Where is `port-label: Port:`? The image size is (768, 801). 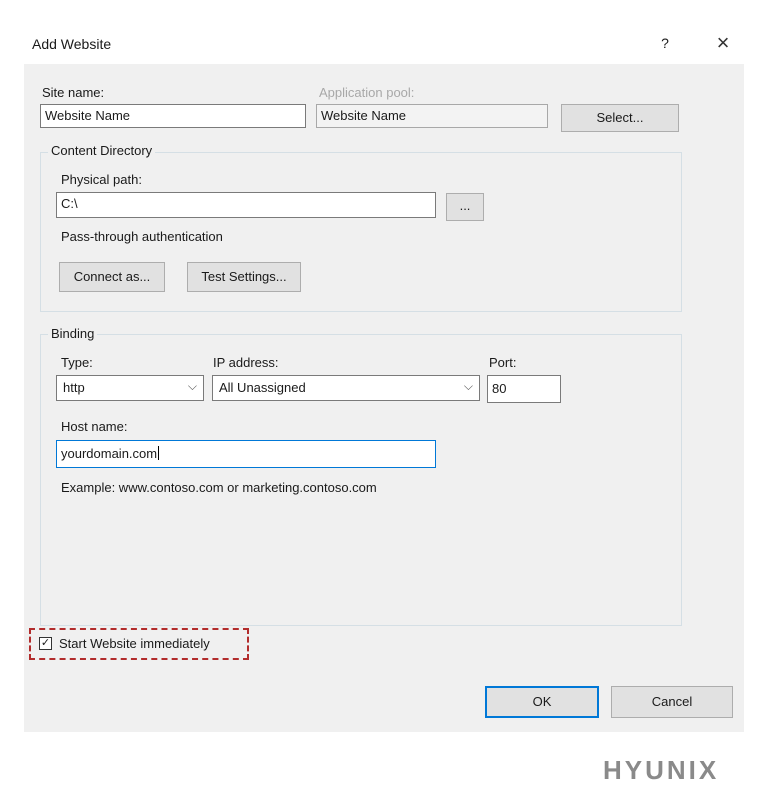 port-label: Port: is located at coordinates (503, 362).